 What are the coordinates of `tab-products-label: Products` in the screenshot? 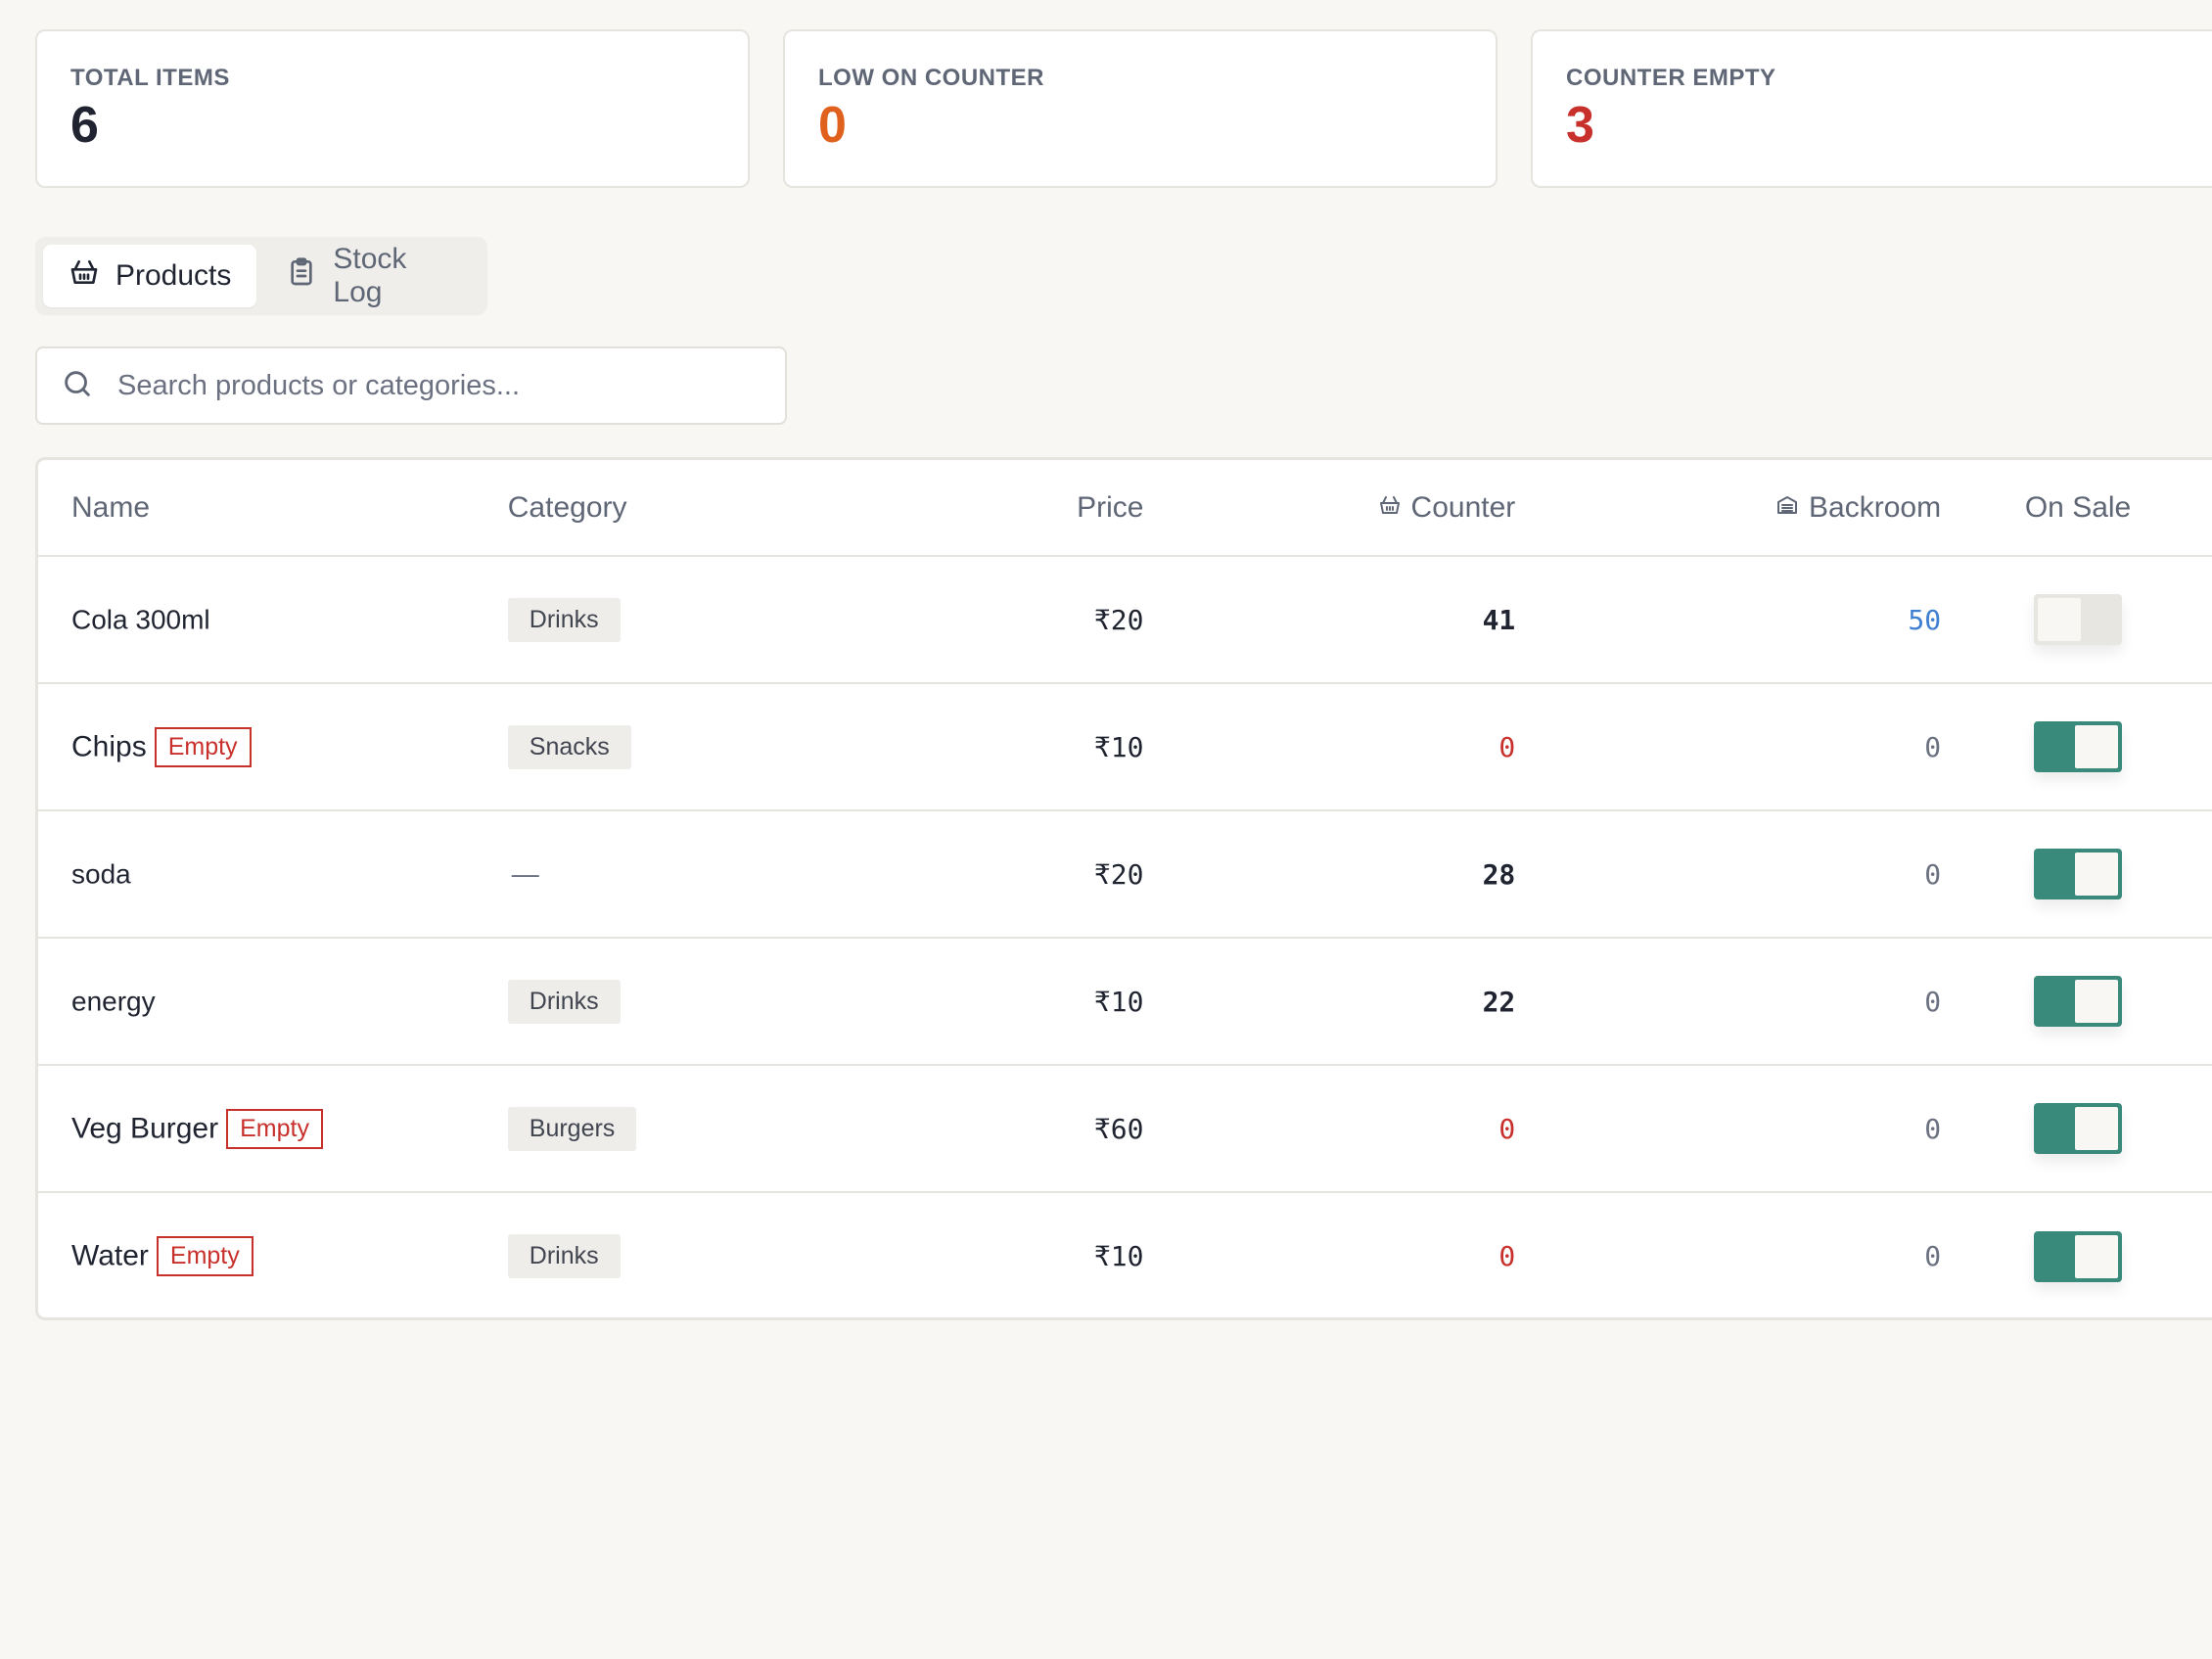 It's located at (173, 275).